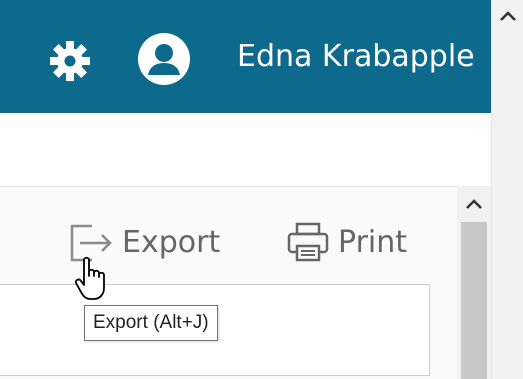 This screenshot has width=523, height=379. Describe the element at coordinates (89, 278) in the screenshot. I see `hand-pointer-icon` at that location.